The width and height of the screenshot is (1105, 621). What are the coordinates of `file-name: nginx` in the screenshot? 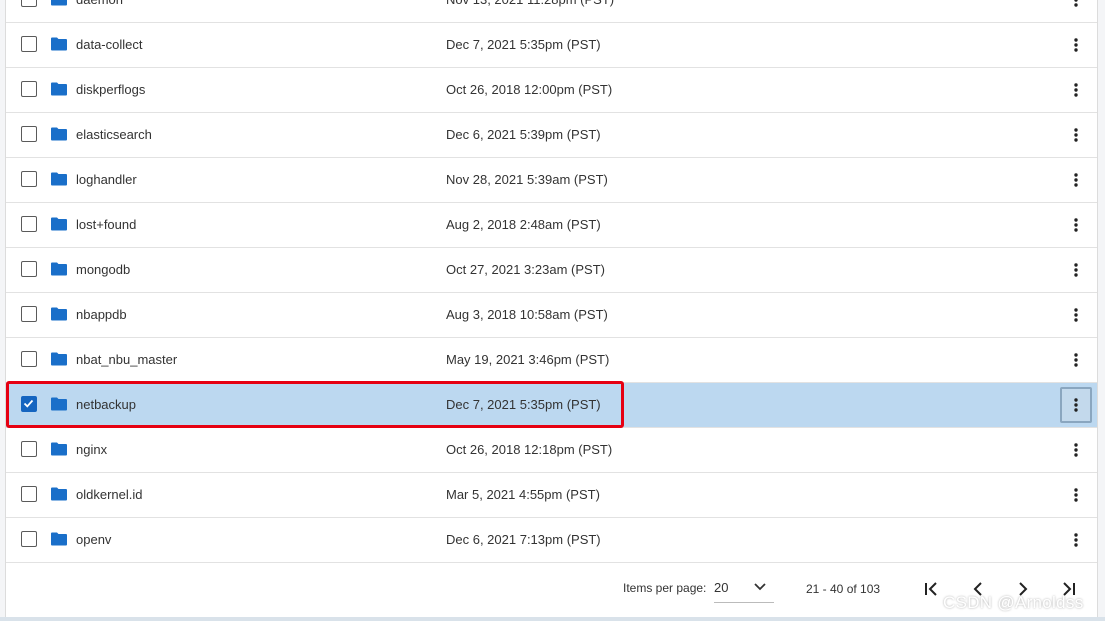 It's located at (91, 449).